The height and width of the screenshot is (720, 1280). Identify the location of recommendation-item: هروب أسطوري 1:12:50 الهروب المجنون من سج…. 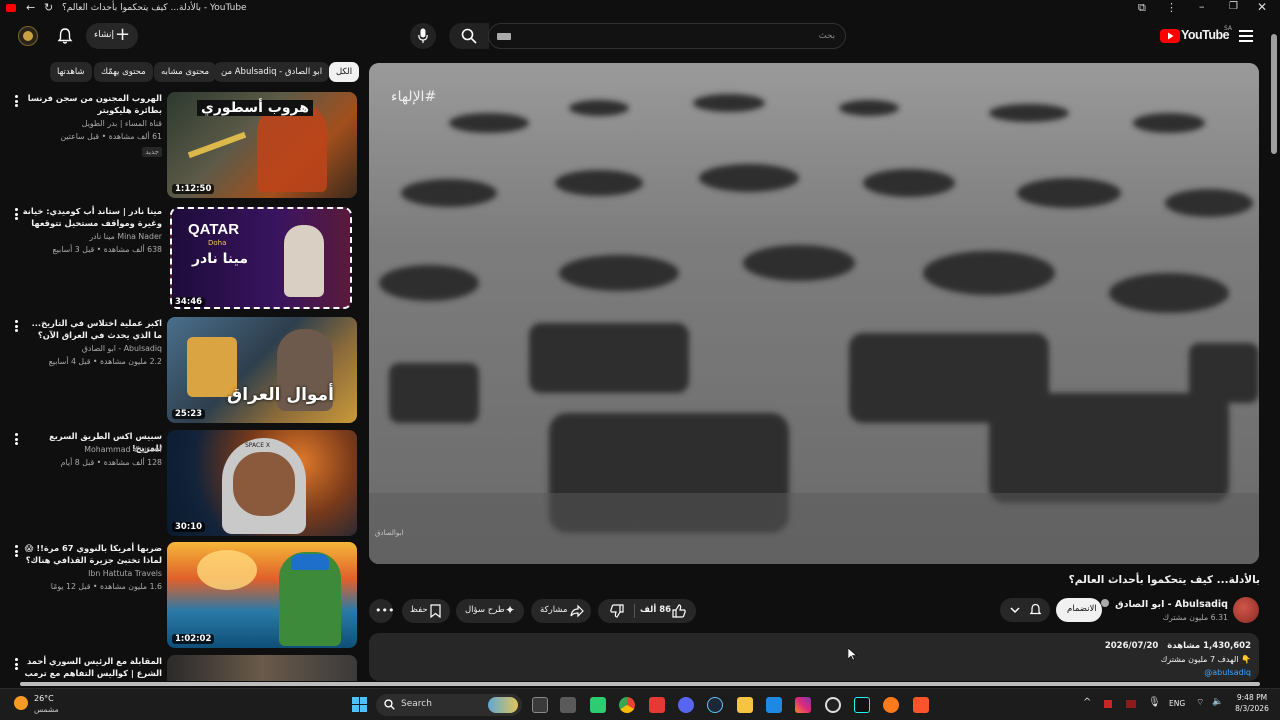
(180, 145).